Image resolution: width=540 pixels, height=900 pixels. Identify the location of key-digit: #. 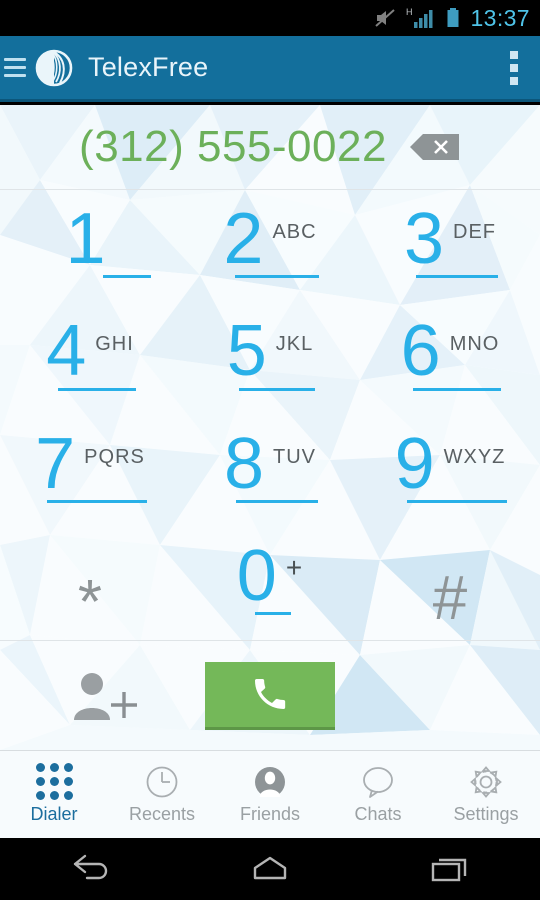
(450, 598).